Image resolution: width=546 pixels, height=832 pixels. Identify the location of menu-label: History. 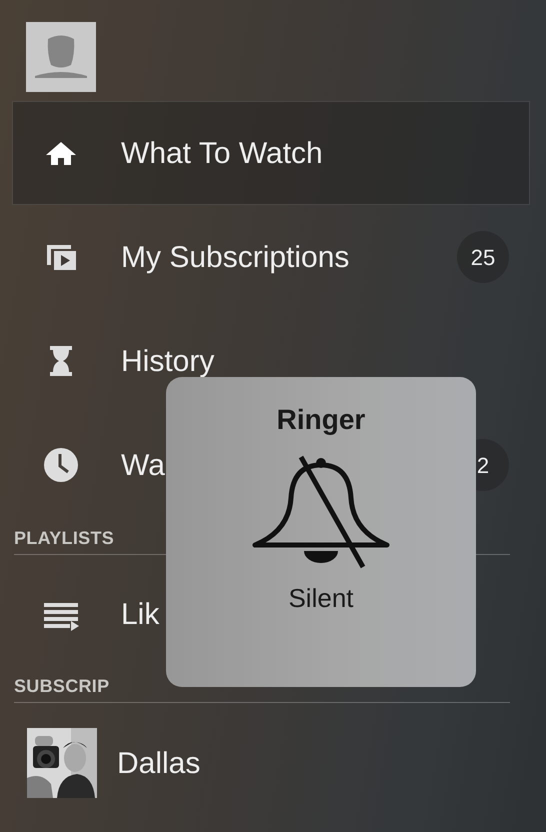
(167, 362).